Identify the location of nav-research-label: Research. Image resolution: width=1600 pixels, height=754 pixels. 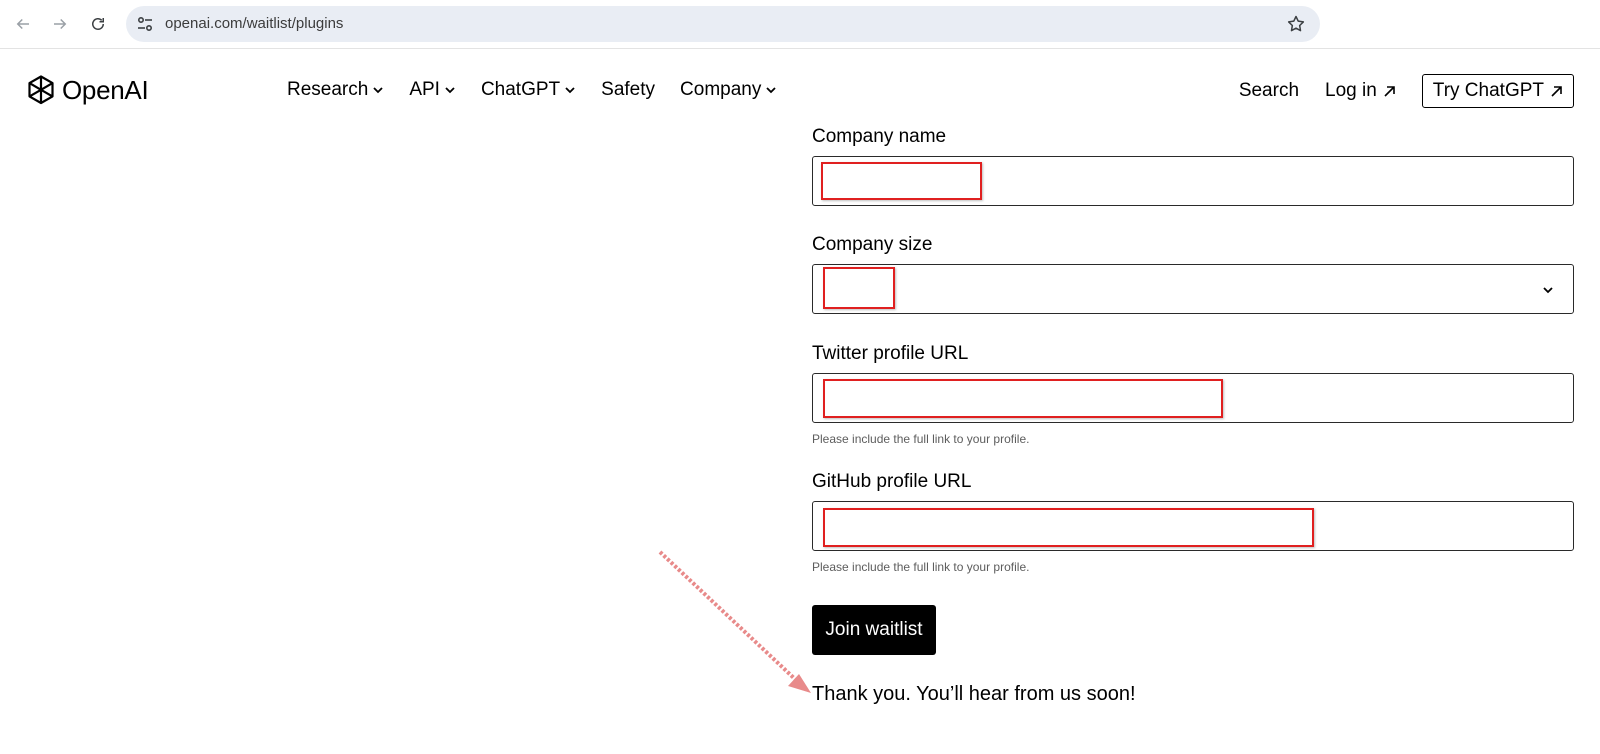
(328, 89).